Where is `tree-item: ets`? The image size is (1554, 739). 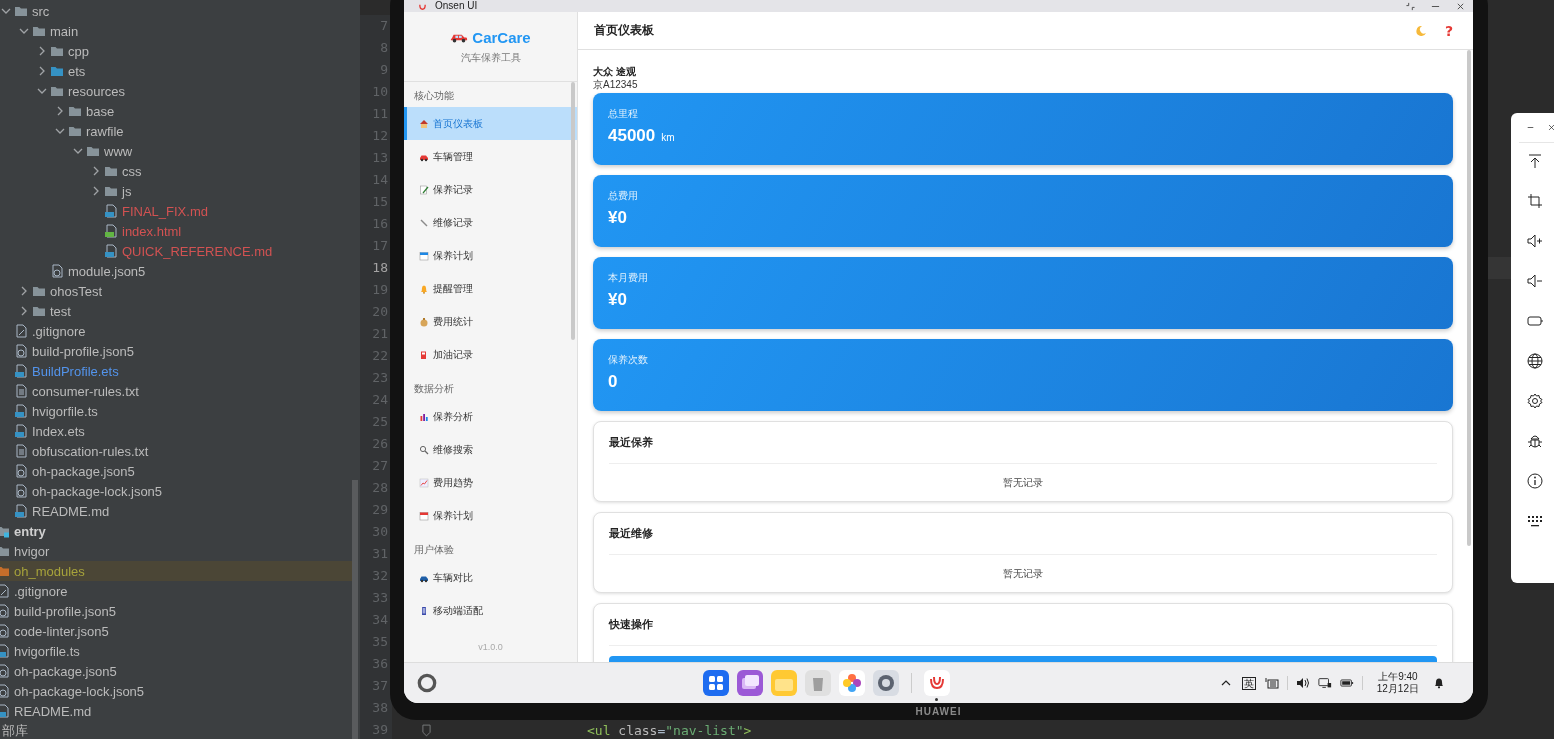 tree-item: ets is located at coordinates (176, 71).